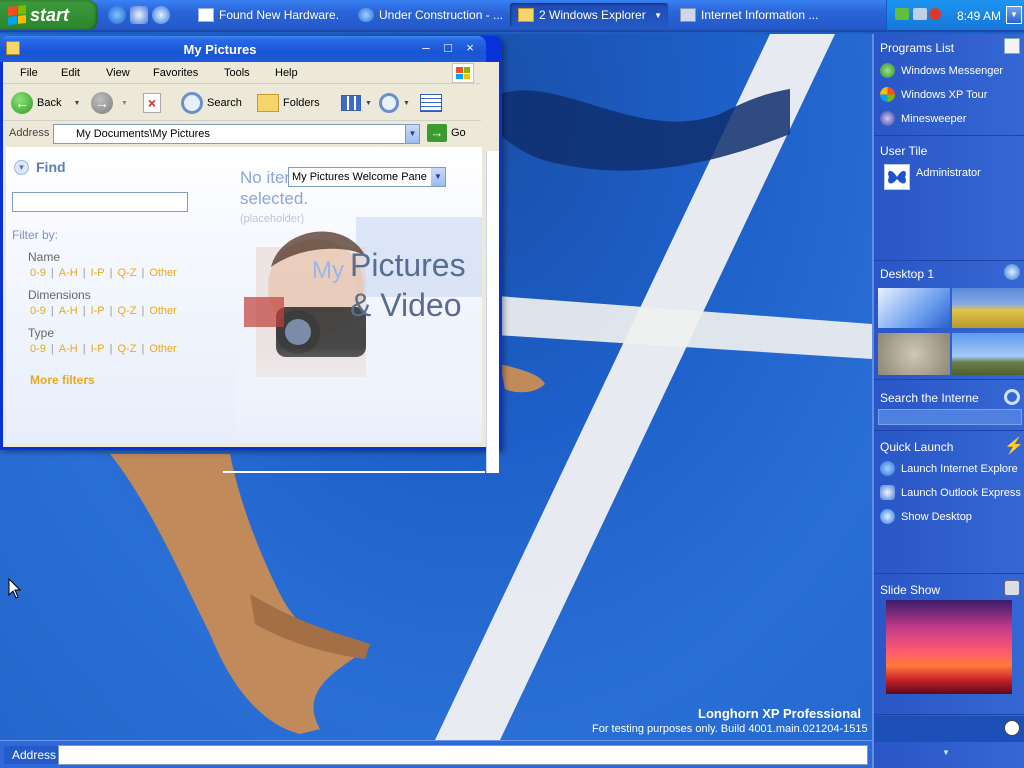 This screenshot has width=1024, height=768. I want to click on menu-bar: File Edit View Favorites Tools Help, so click(242, 73).